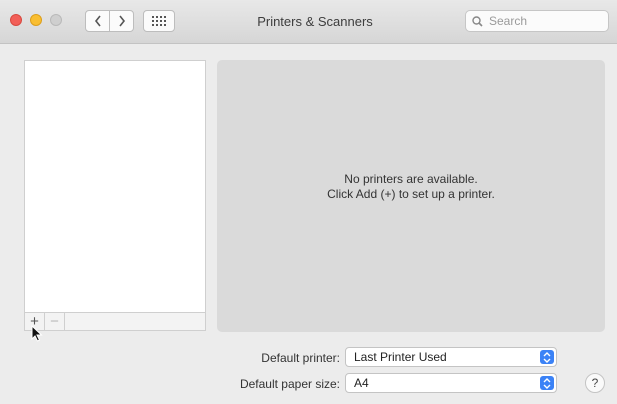 This screenshot has height=404, width=617. Describe the element at coordinates (361, 383) in the screenshot. I see `default-paper-value: A4` at that location.